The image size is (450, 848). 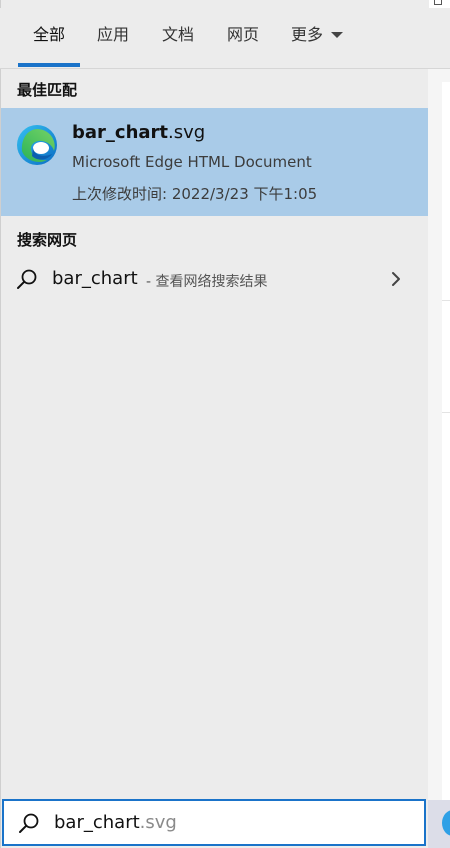 What do you see at coordinates (95, 278) in the screenshot?
I see `web-search-query: bar_chart` at bounding box center [95, 278].